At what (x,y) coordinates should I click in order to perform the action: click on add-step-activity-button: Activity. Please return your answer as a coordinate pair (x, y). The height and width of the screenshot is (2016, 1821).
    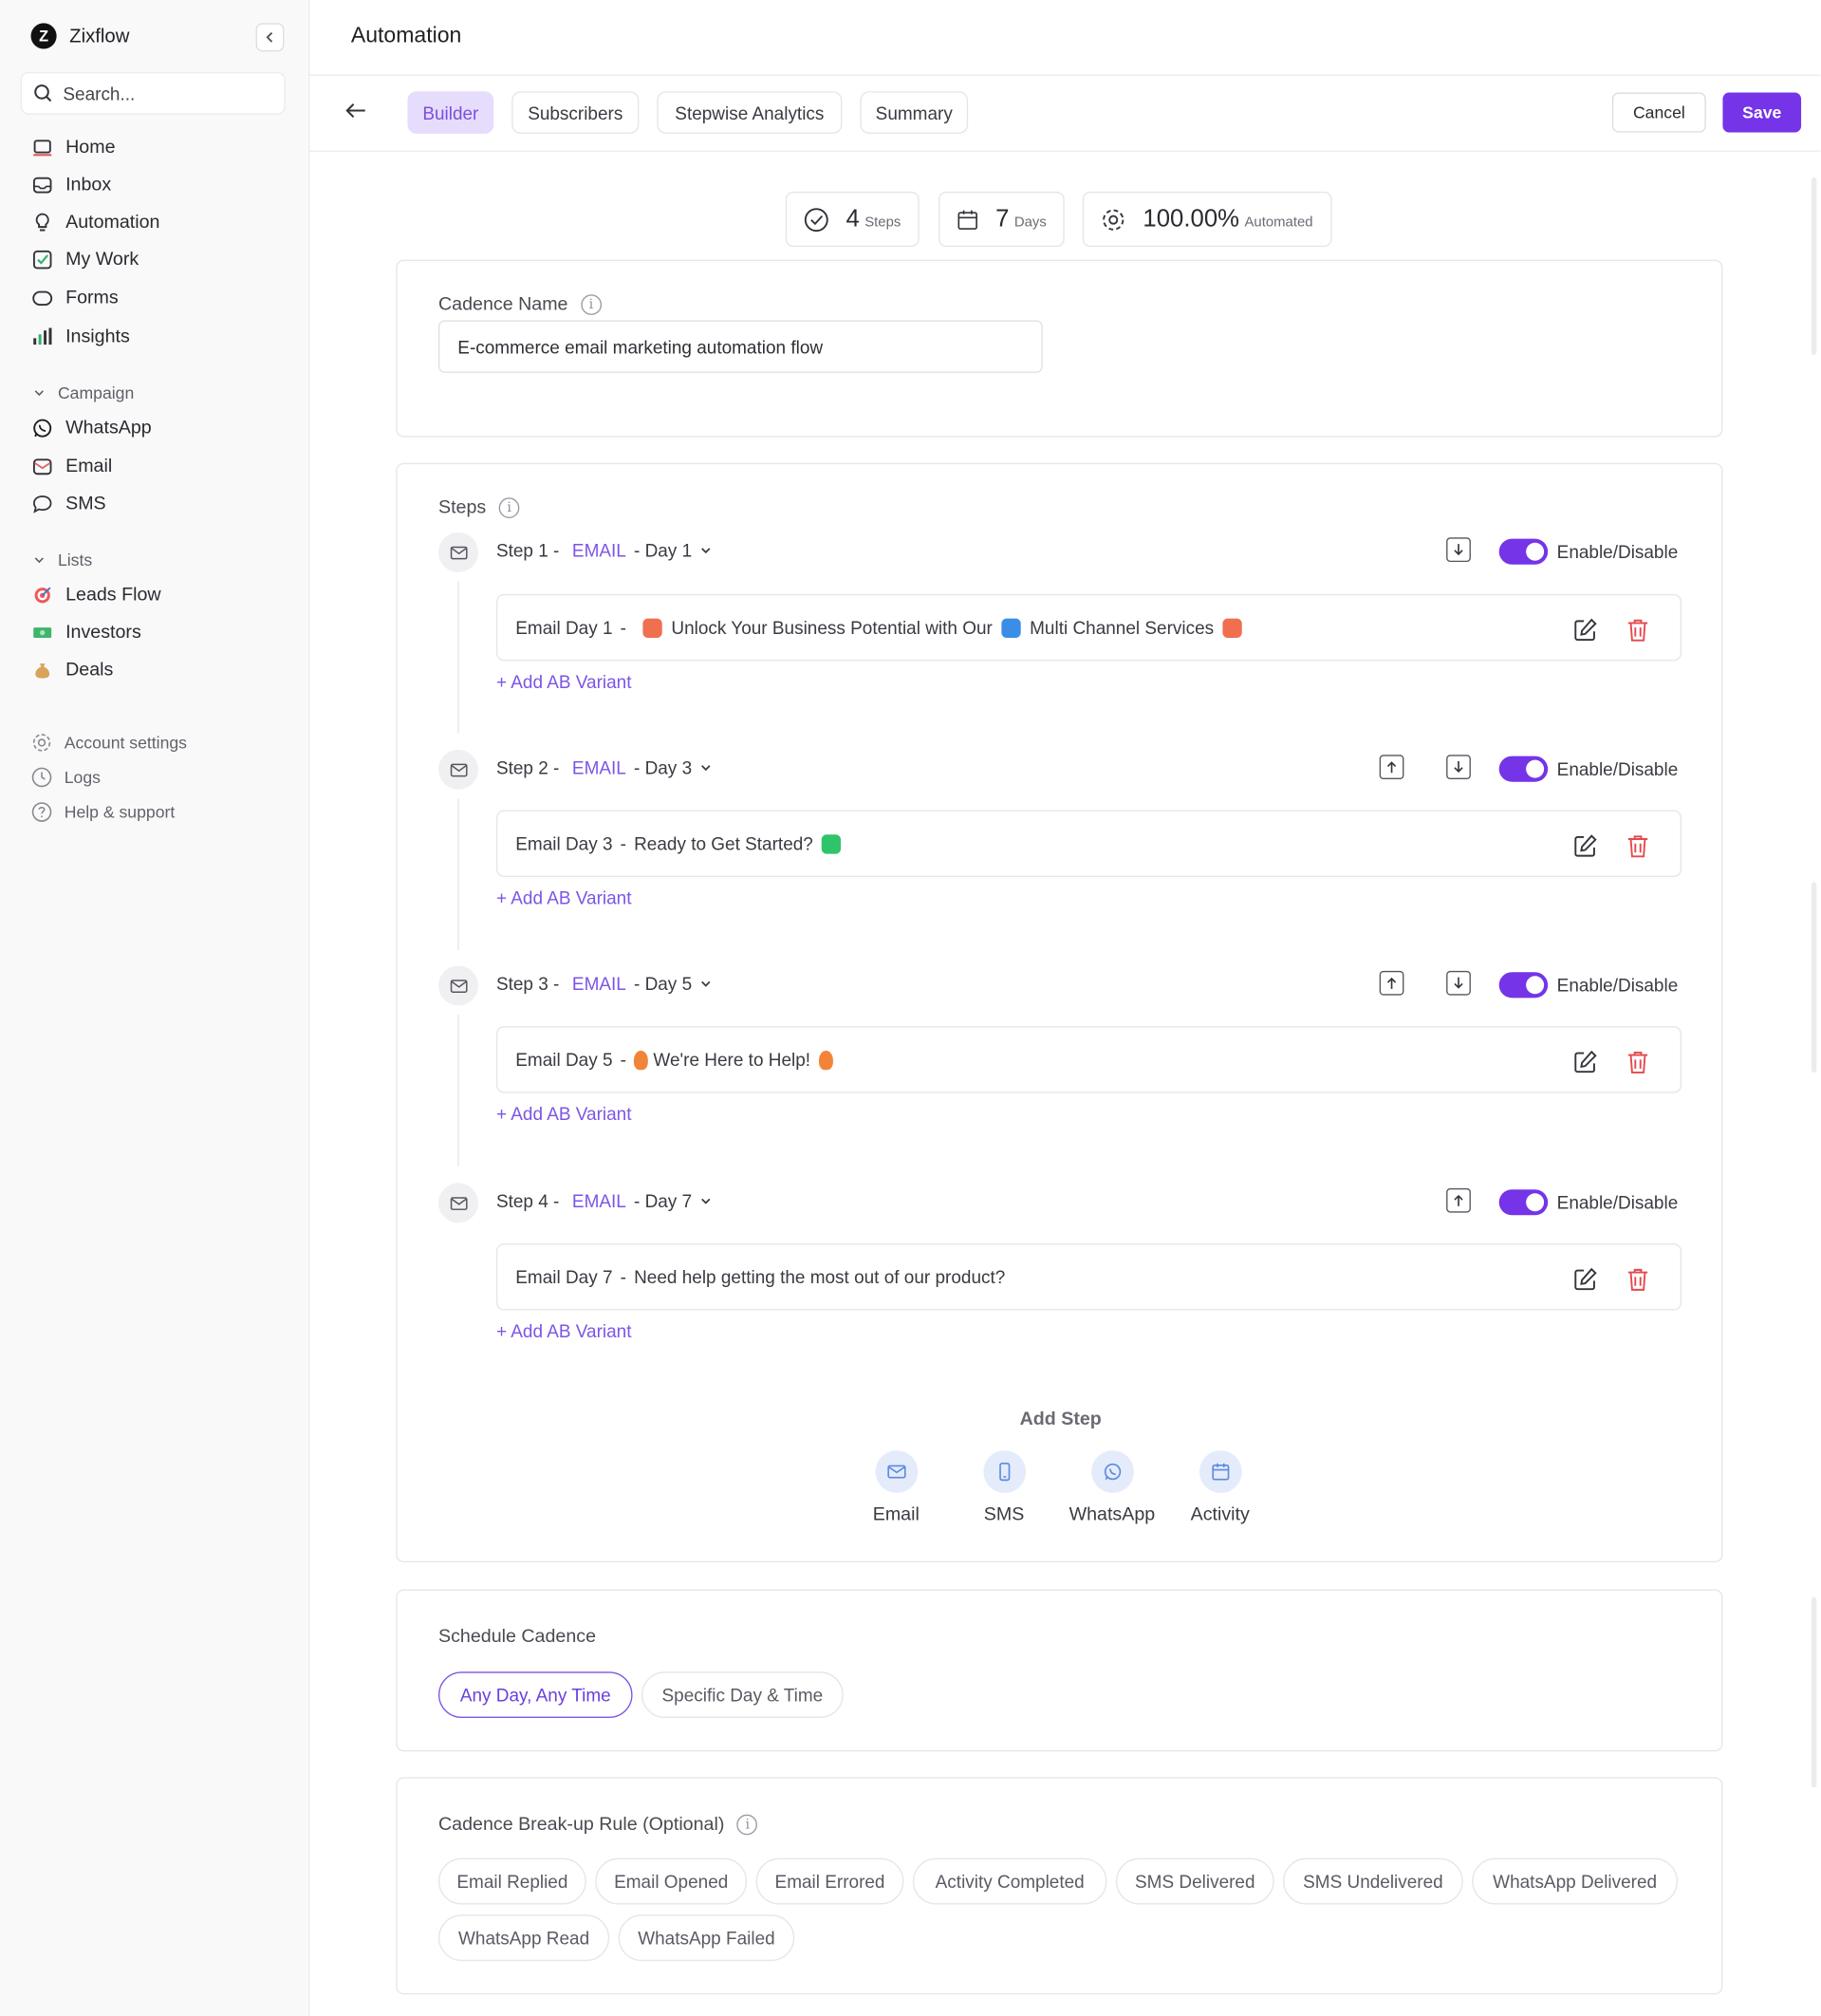
    Looking at the image, I should click on (1220, 1487).